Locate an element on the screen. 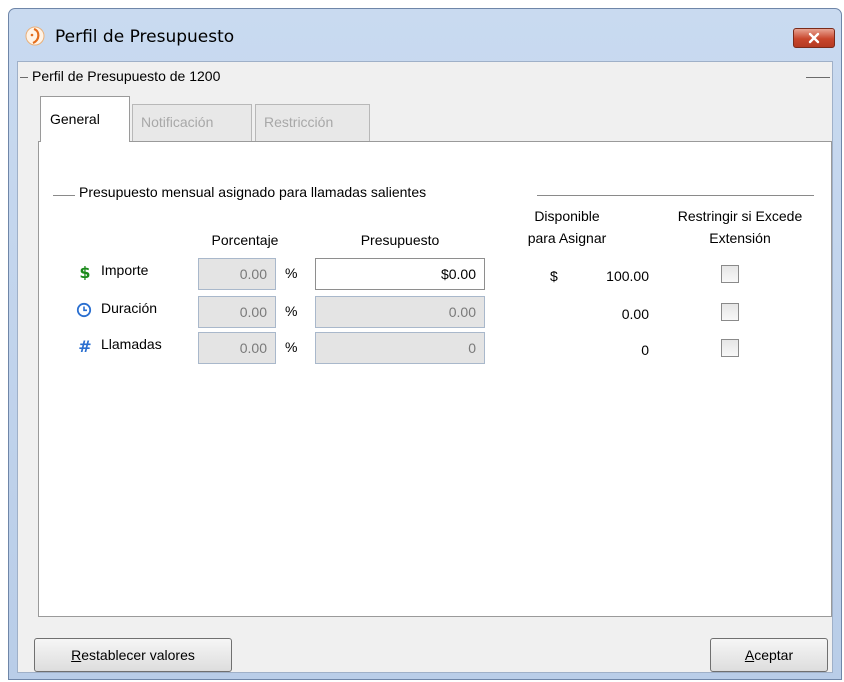 The width and height of the screenshot is (844, 682). importe-percent-symbol: % is located at coordinates (291, 273).